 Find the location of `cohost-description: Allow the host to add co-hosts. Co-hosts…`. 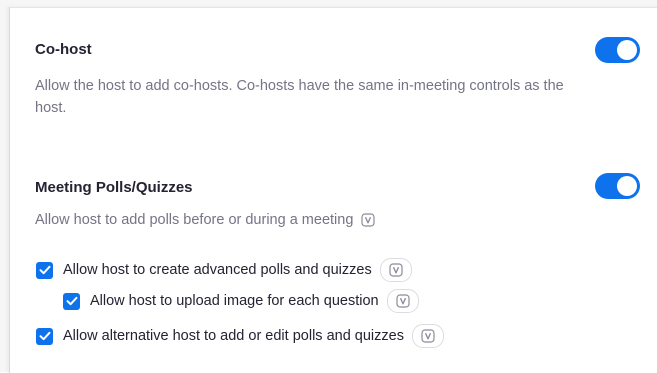

cohost-description: Allow the host to add co-hosts. Co-hosts… is located at coordinates (299, 97).